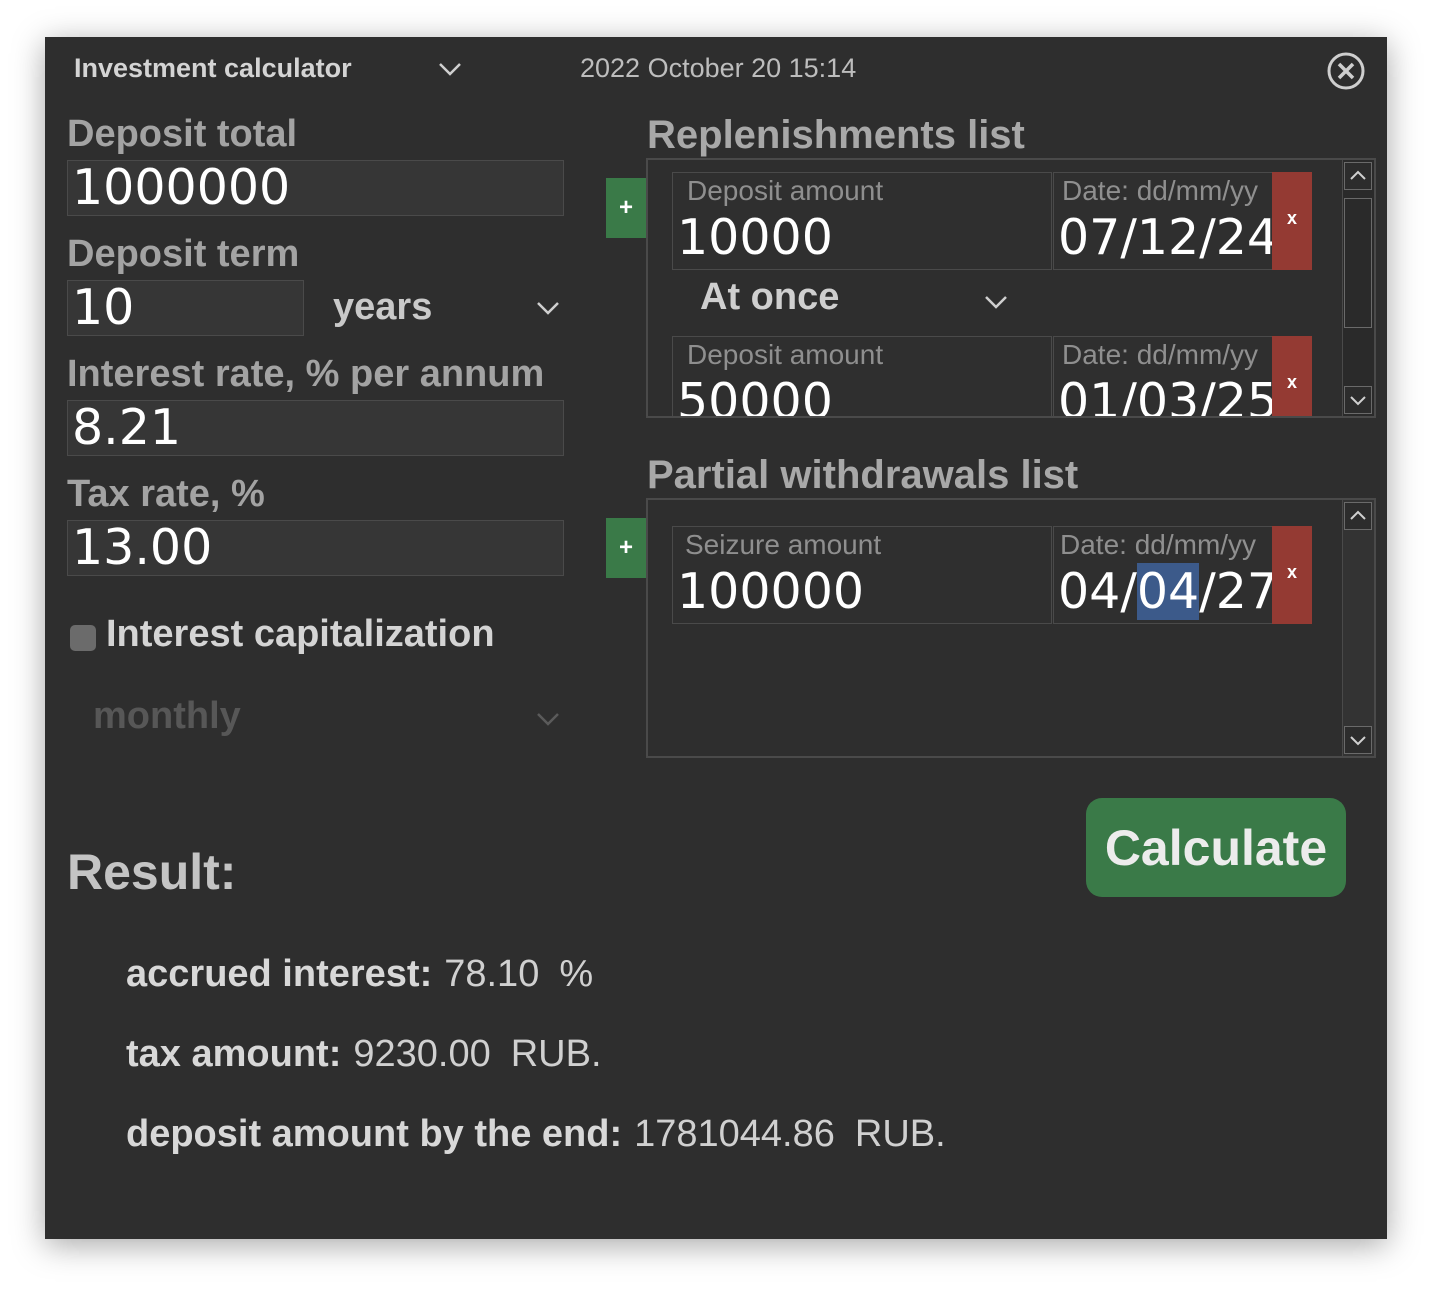 This screenshot has width=1432, height=1292. What do you see at coordinates (83, 638) in the screenshot?
I see `capitalization-checkbox` at bounding box center [83, 638].